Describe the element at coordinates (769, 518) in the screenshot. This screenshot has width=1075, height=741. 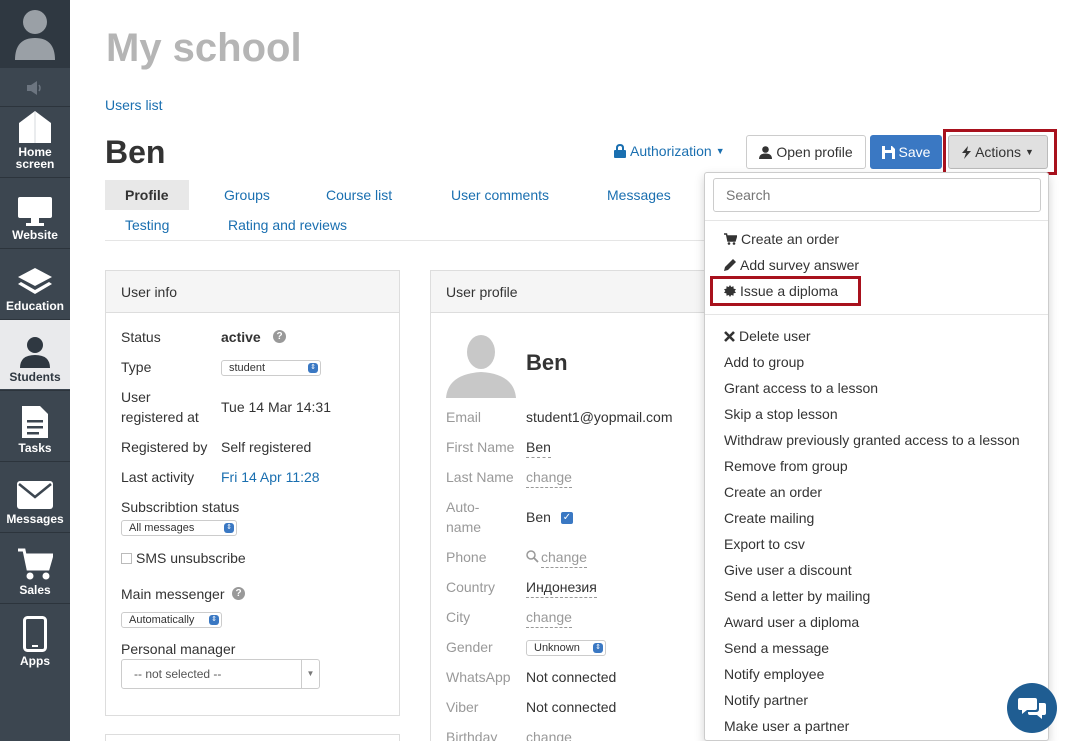
I see `menu-item-create-mailing: Create mailing` at that location.